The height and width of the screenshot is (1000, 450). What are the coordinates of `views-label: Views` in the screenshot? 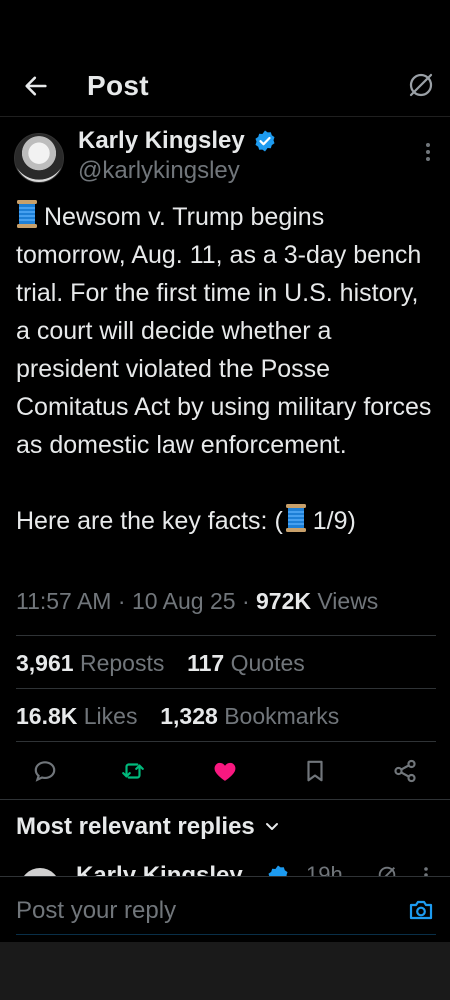 It's located at (348, 601).